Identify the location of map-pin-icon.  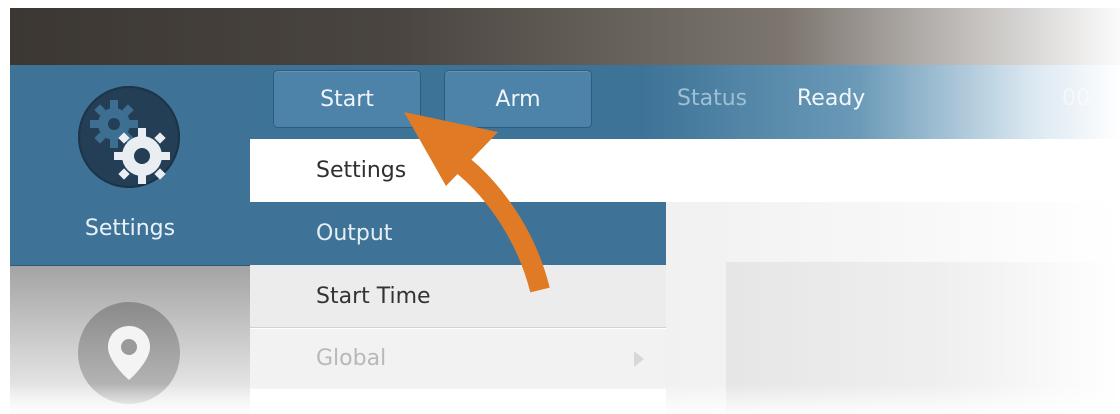
(129, 353).